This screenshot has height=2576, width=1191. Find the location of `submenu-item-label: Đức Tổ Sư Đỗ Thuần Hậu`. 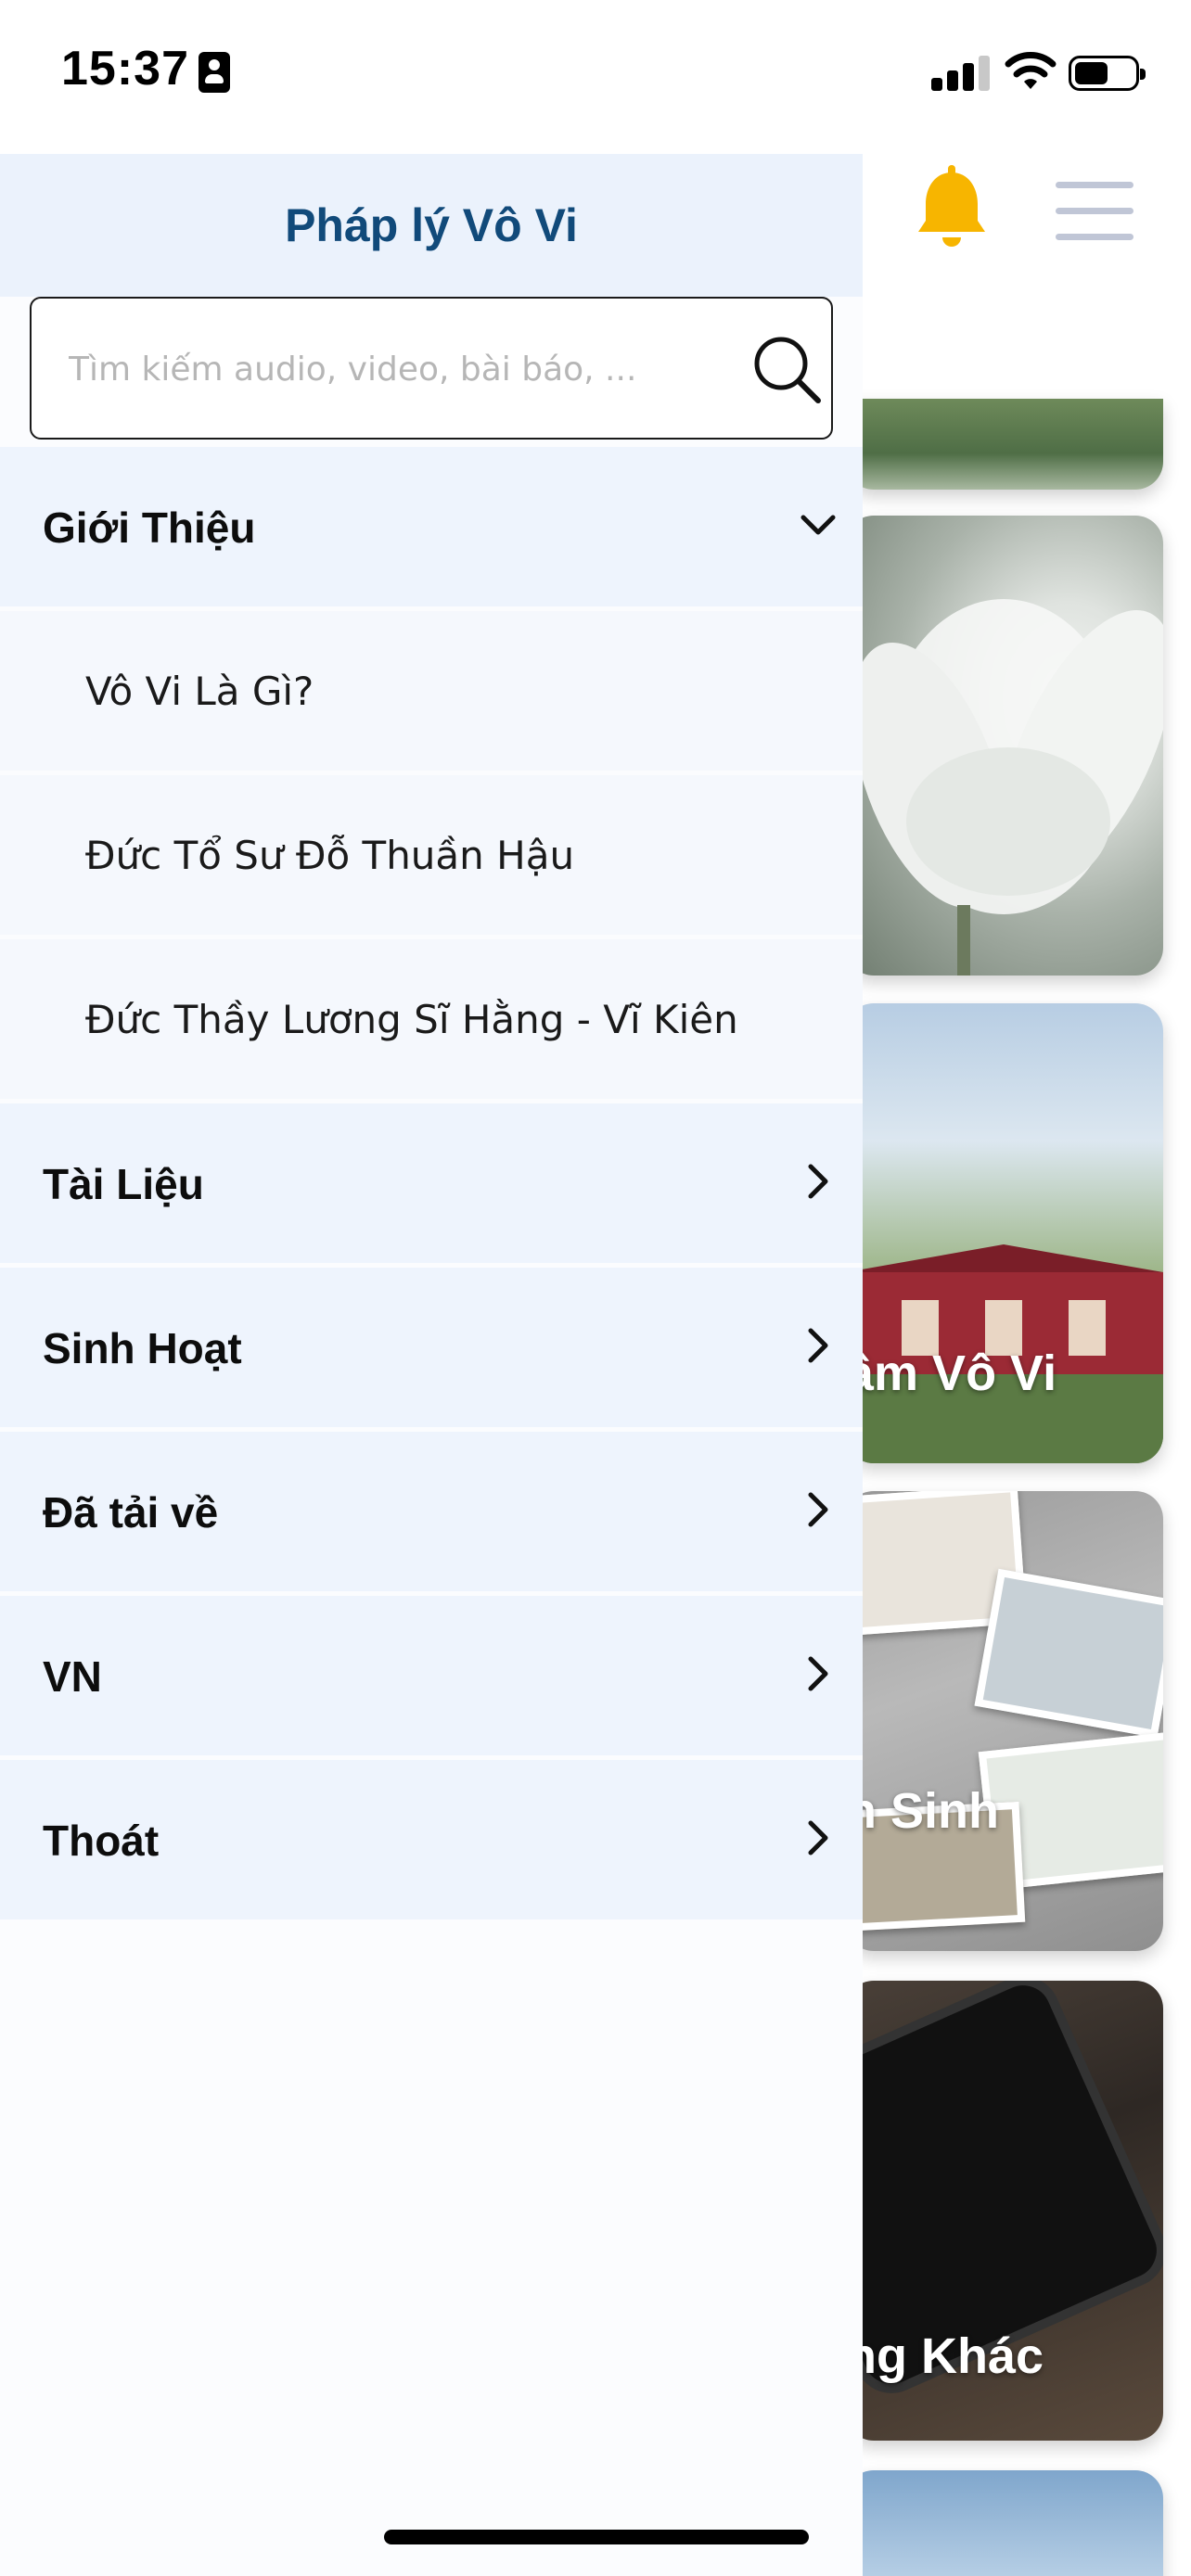

submenu-item-label: Đức Tổ Sư Đỗ Thuần Hậu is located at coordinates (330, 856).